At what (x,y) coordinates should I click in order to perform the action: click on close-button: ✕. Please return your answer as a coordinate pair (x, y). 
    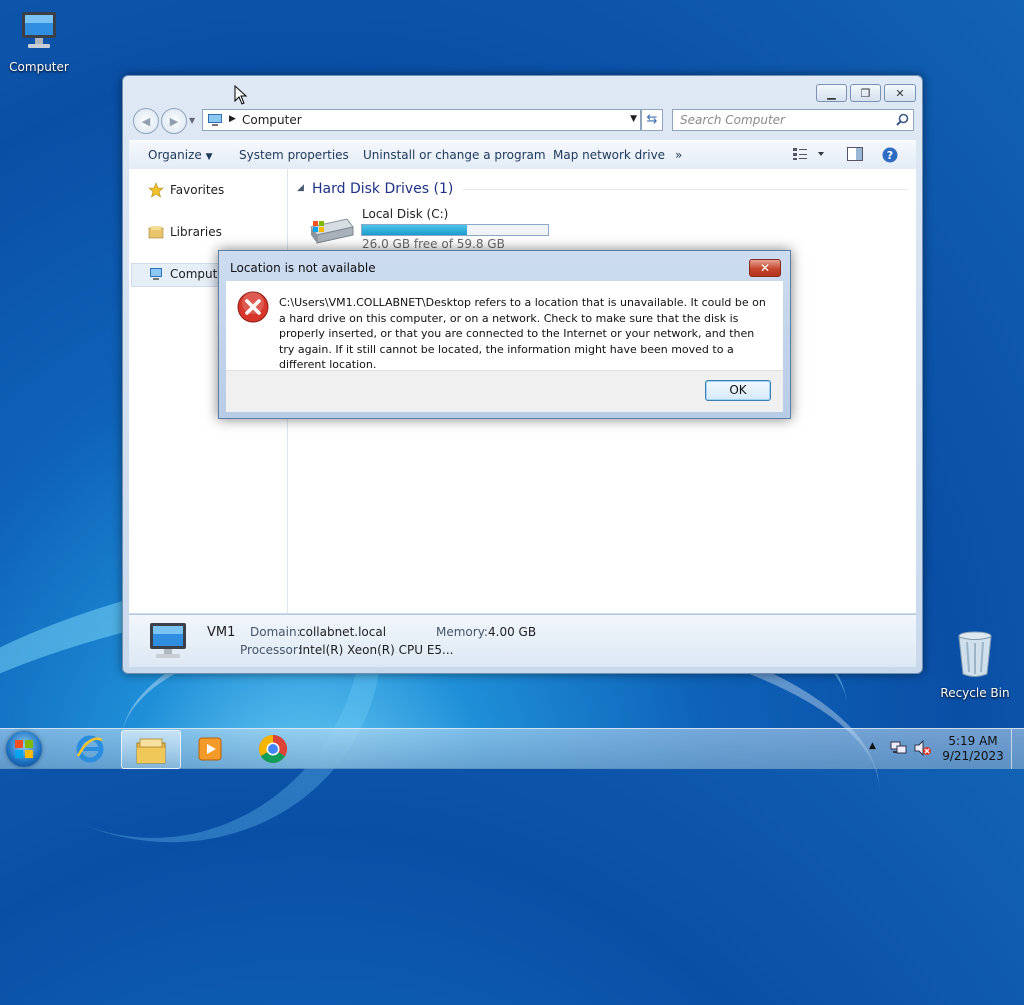
    Looking at the image, I should click on (900, 93).